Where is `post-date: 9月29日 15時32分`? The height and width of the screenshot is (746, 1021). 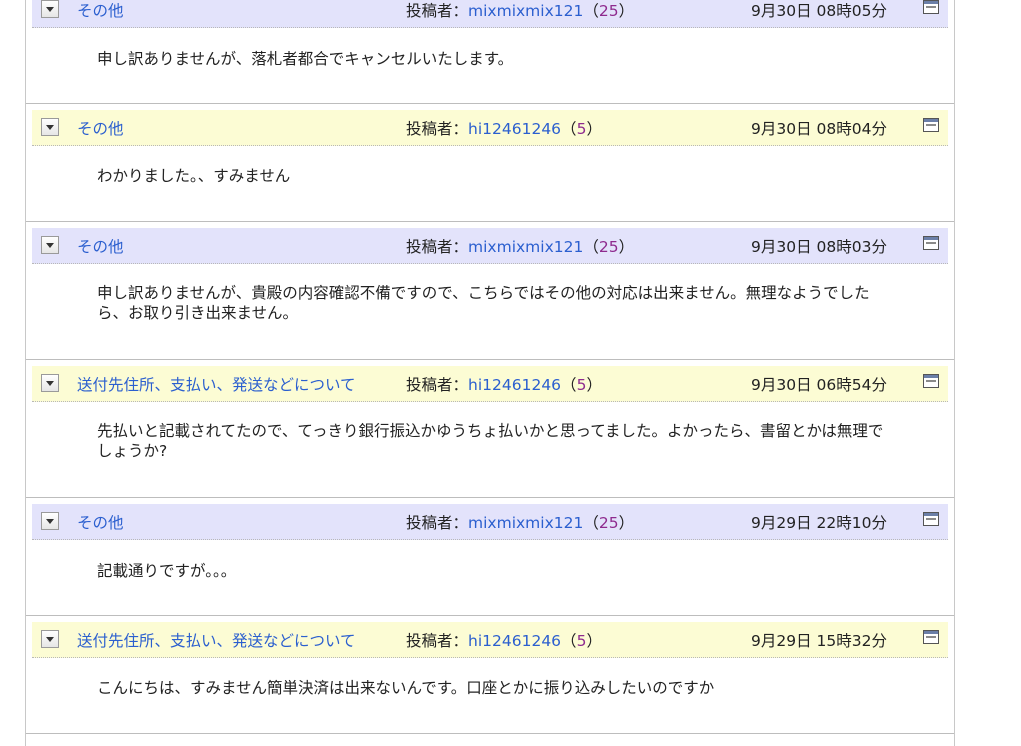 post-date: 9月29日 15時32分 is located at coordinates (819, 641).